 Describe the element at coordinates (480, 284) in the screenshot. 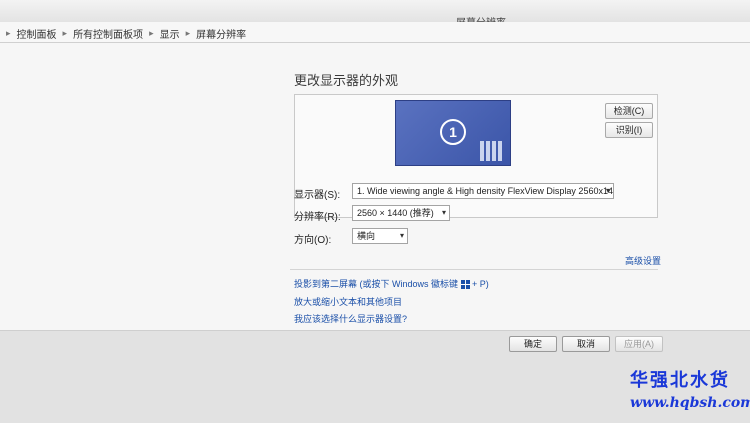

I see `project-link-suffix: + P)` at that location.